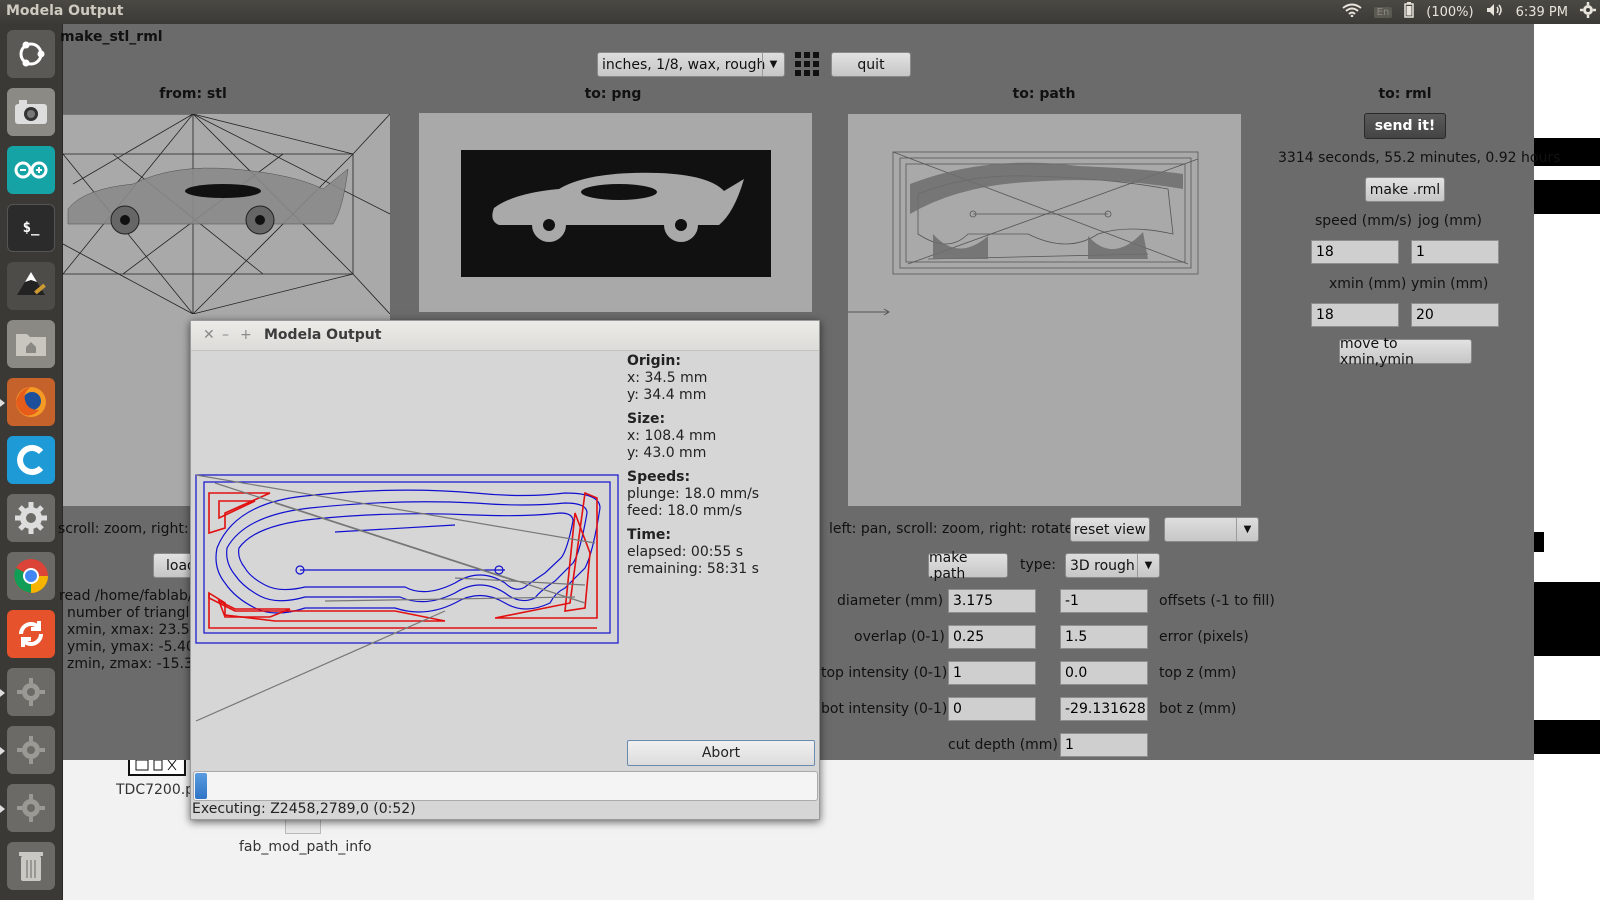  Describe the element at coordinates (1450, 284) in the screenshot. I see `ymin-label: ymin (mm)` at that location.